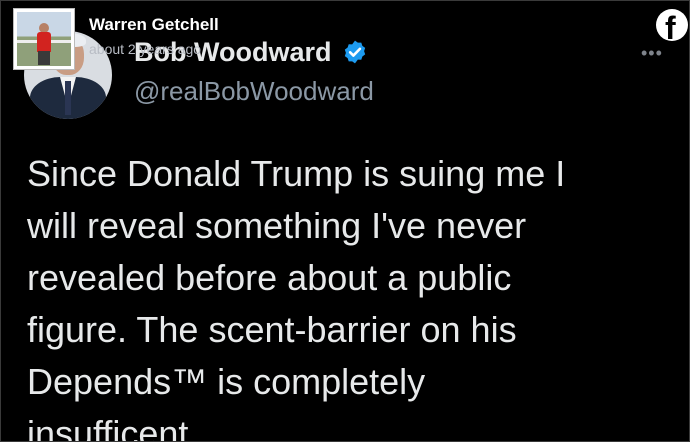 The image size is (690, 442). I want to click on facebook-logo-icon: f, so click(672, 27).